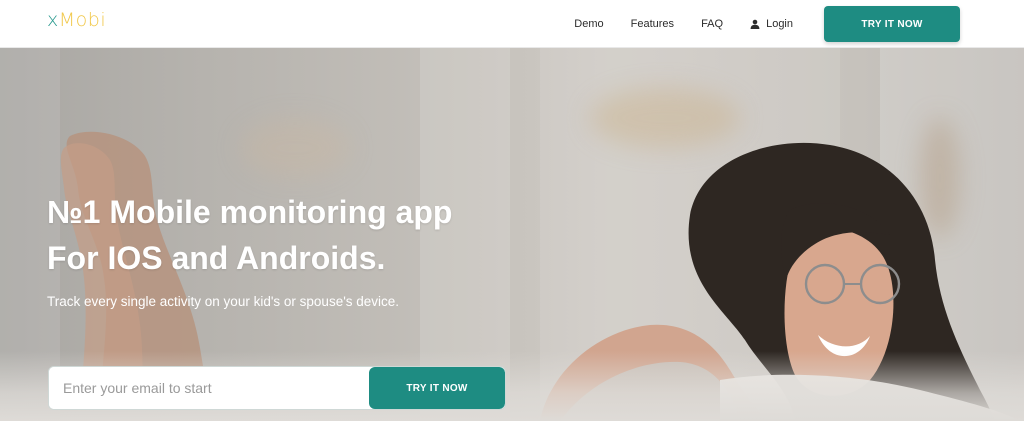 The width and height of the screenshot is (1024, 421). What do you see at coordinates (437, 388) in the screenshot?
I see `try-it-now-hero-button: TRY IT NOW` at bounding box center [437, 388].